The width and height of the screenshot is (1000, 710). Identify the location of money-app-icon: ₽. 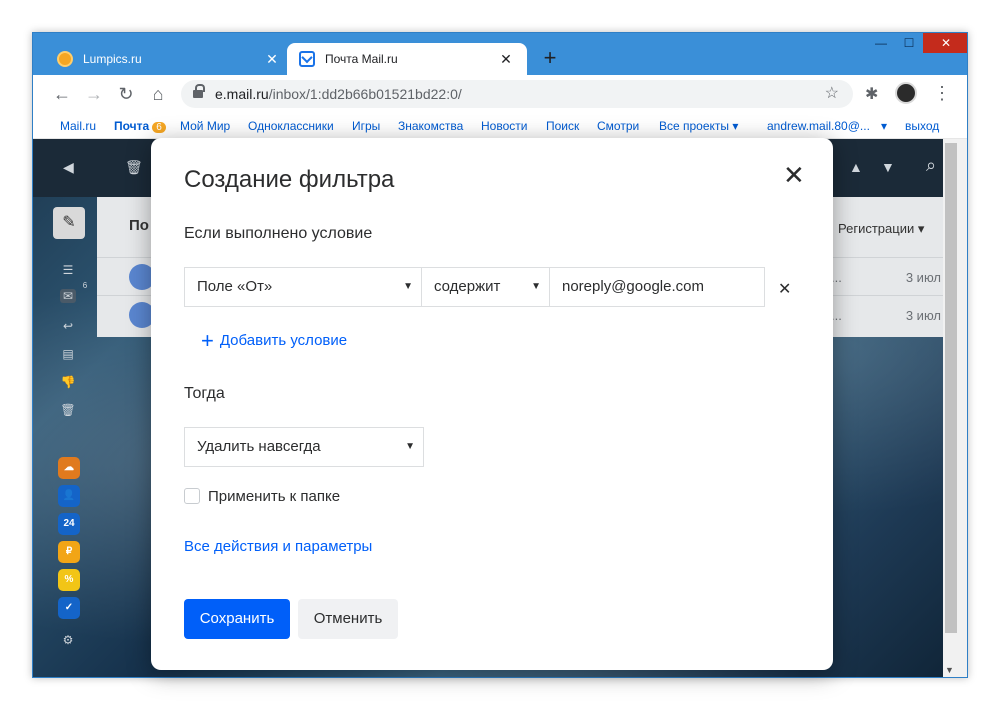
(69, 552).